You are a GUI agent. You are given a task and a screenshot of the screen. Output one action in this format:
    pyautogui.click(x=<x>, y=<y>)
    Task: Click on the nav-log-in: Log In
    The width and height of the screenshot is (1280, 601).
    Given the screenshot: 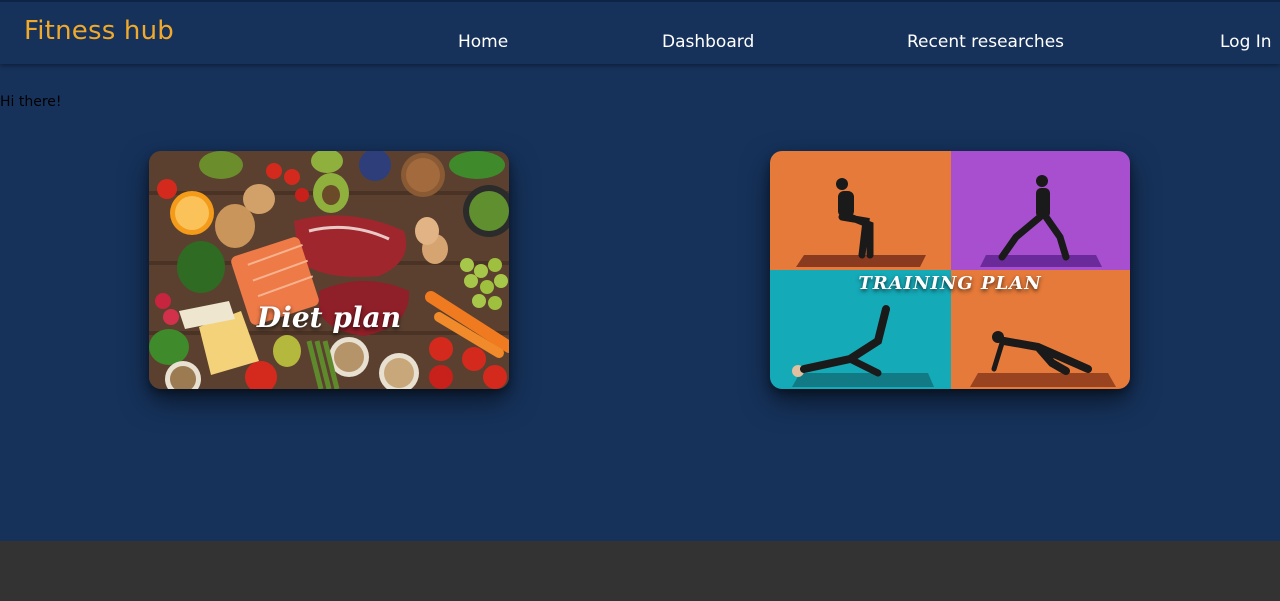 What is the action you would take?
    pyautogui.click(x=1246, y=42)
    